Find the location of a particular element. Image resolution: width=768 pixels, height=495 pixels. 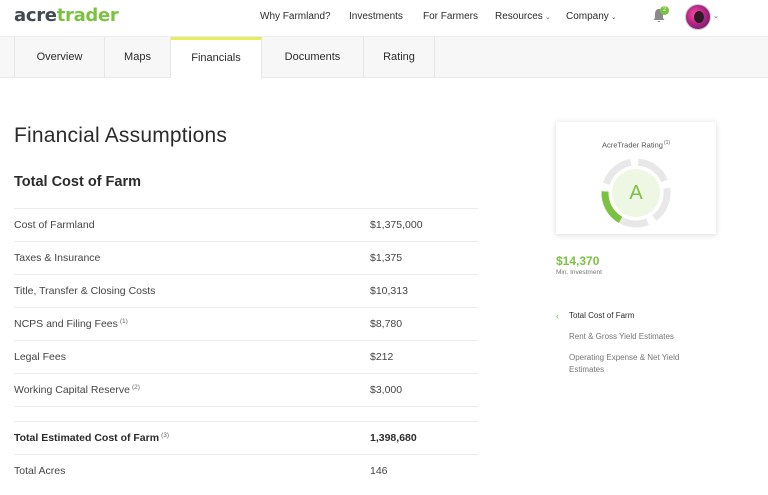

avatar is located at coordinates (698, 17).